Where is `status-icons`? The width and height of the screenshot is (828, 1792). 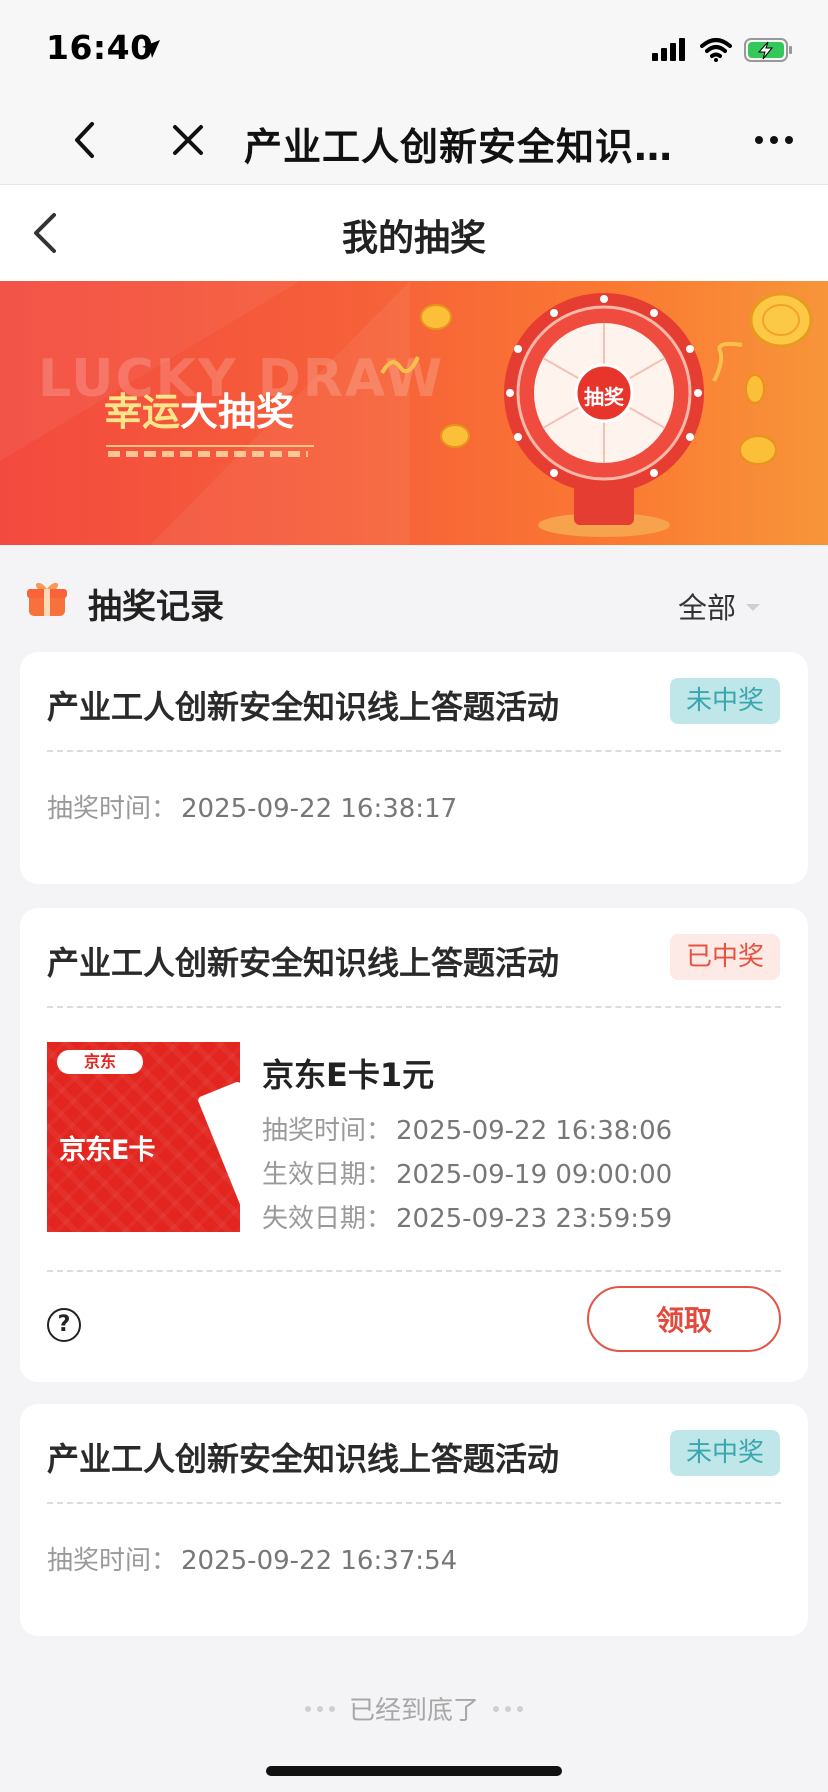
status-icons is located at coordinates (723, 50).